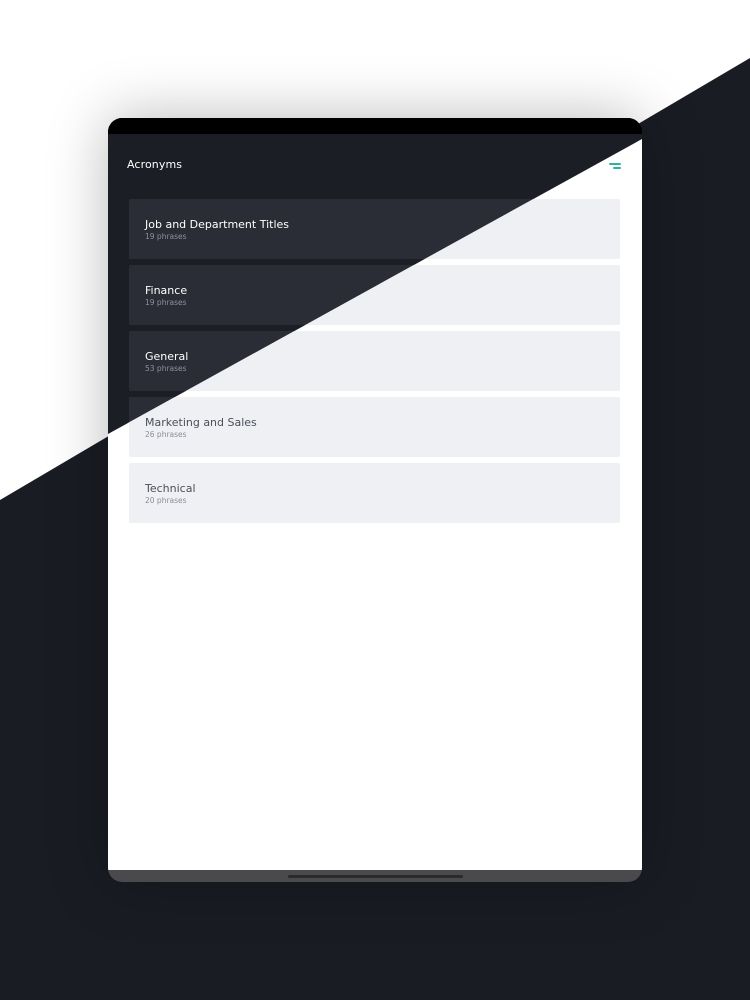 The image size is (750, 1000). I want to click on app-title: Acronyms, so click(155, 164).